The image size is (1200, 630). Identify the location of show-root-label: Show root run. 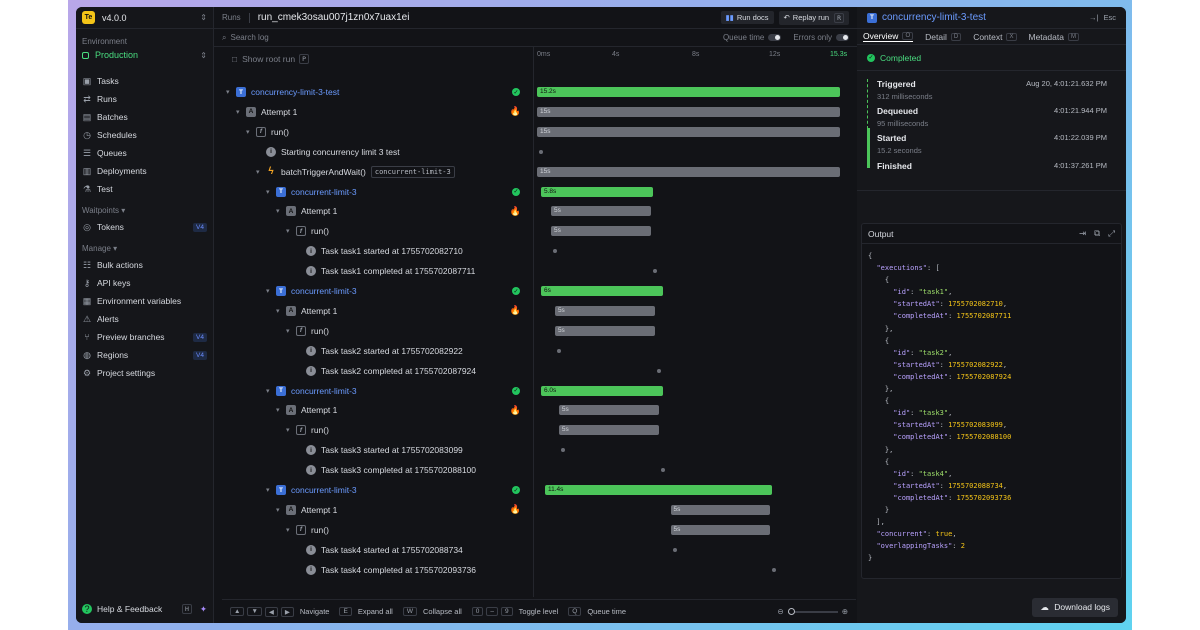
(269, 59).